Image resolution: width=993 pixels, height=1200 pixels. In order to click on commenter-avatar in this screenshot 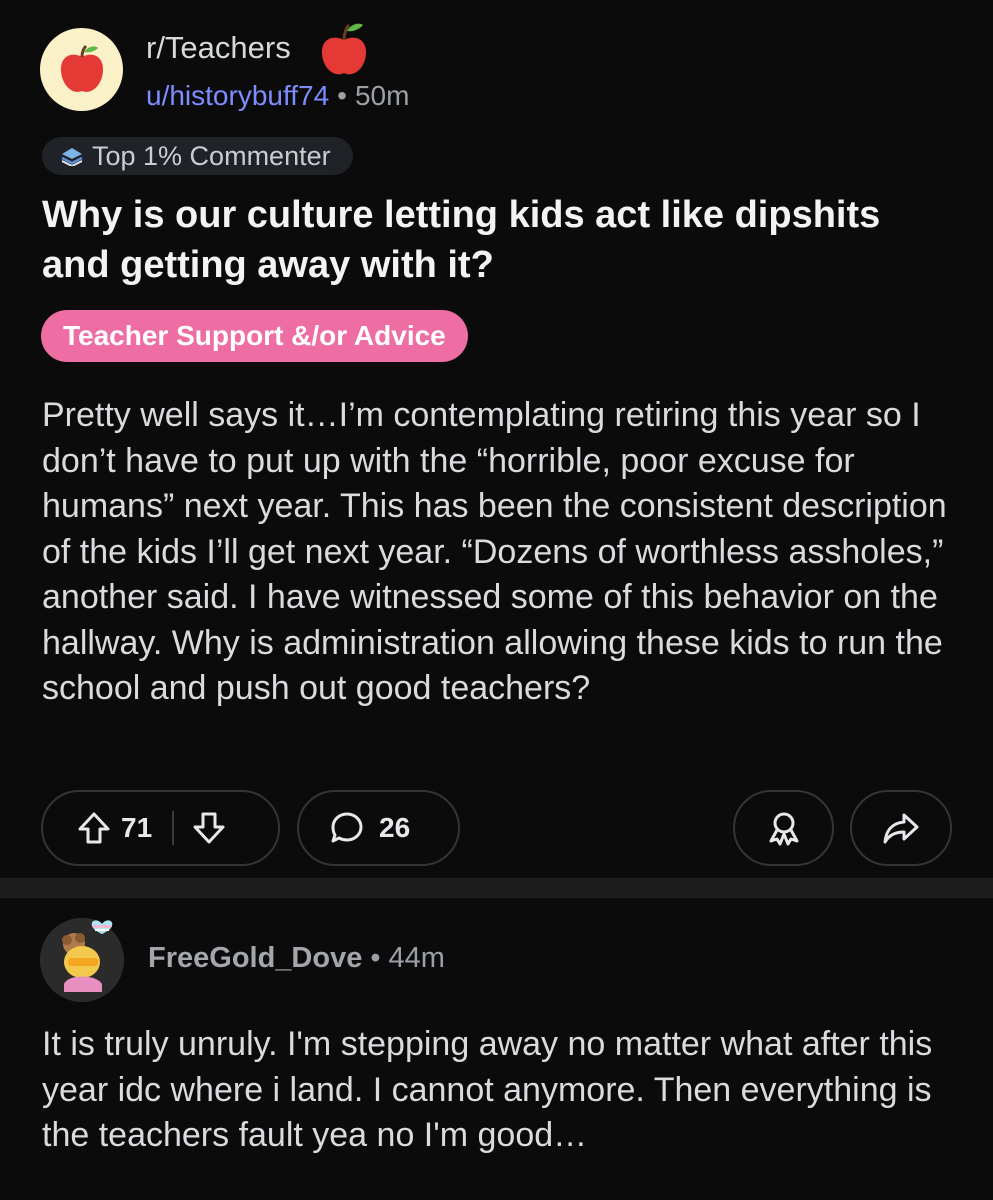, I will do `click(82, 960)`.